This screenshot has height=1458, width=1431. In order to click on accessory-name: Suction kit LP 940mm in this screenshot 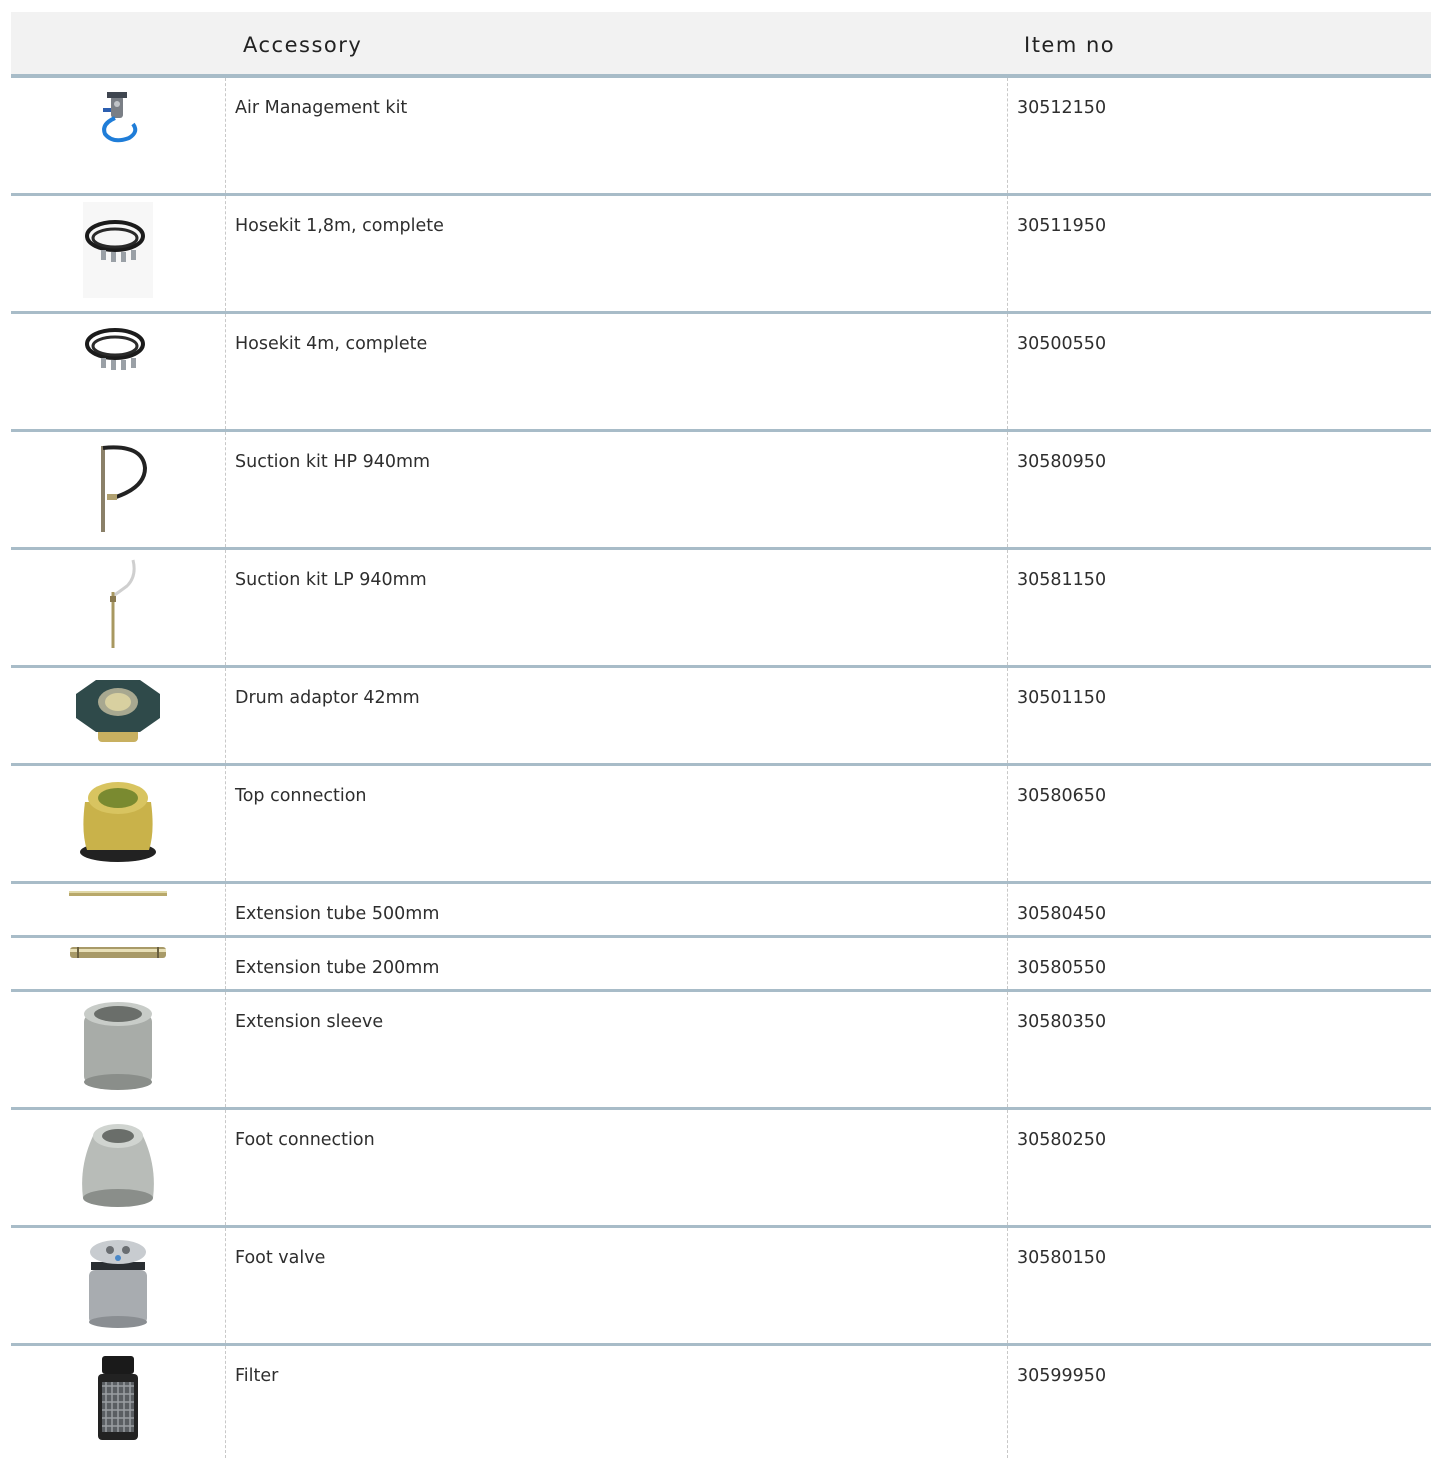, I will do `click(331, 580)`.